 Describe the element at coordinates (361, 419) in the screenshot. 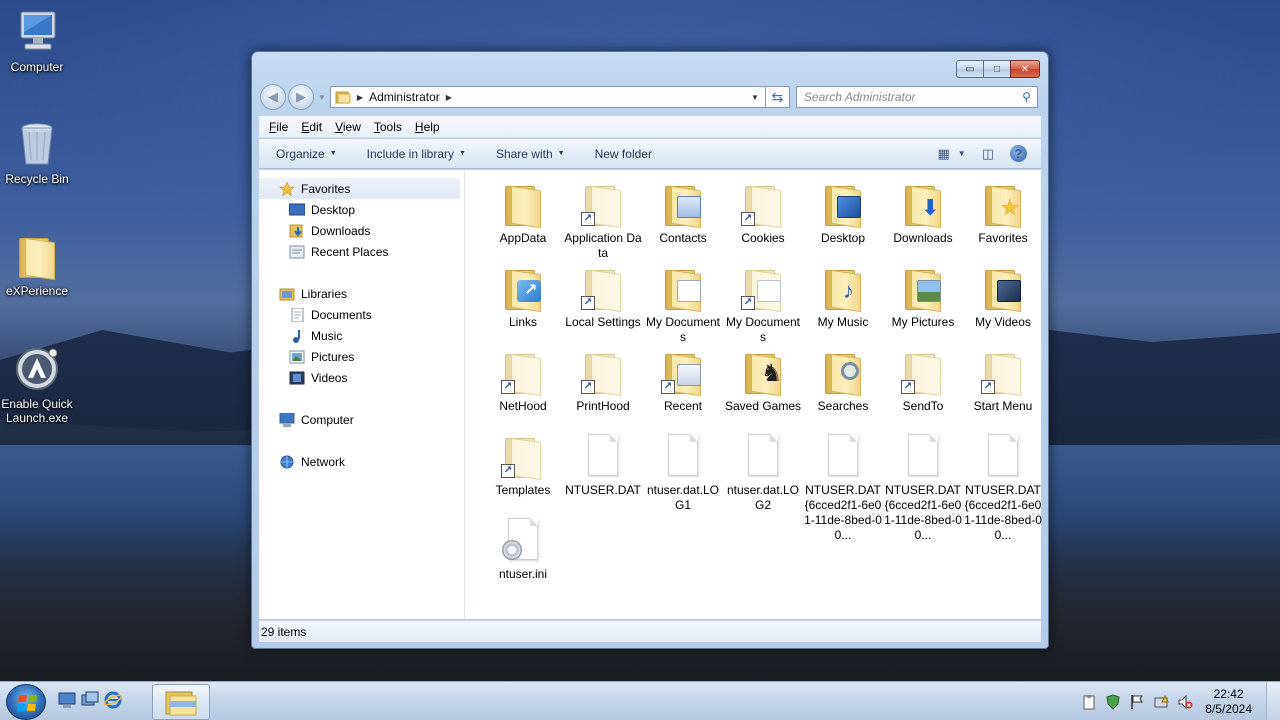

I see `nav-computer: Computer` at that location.